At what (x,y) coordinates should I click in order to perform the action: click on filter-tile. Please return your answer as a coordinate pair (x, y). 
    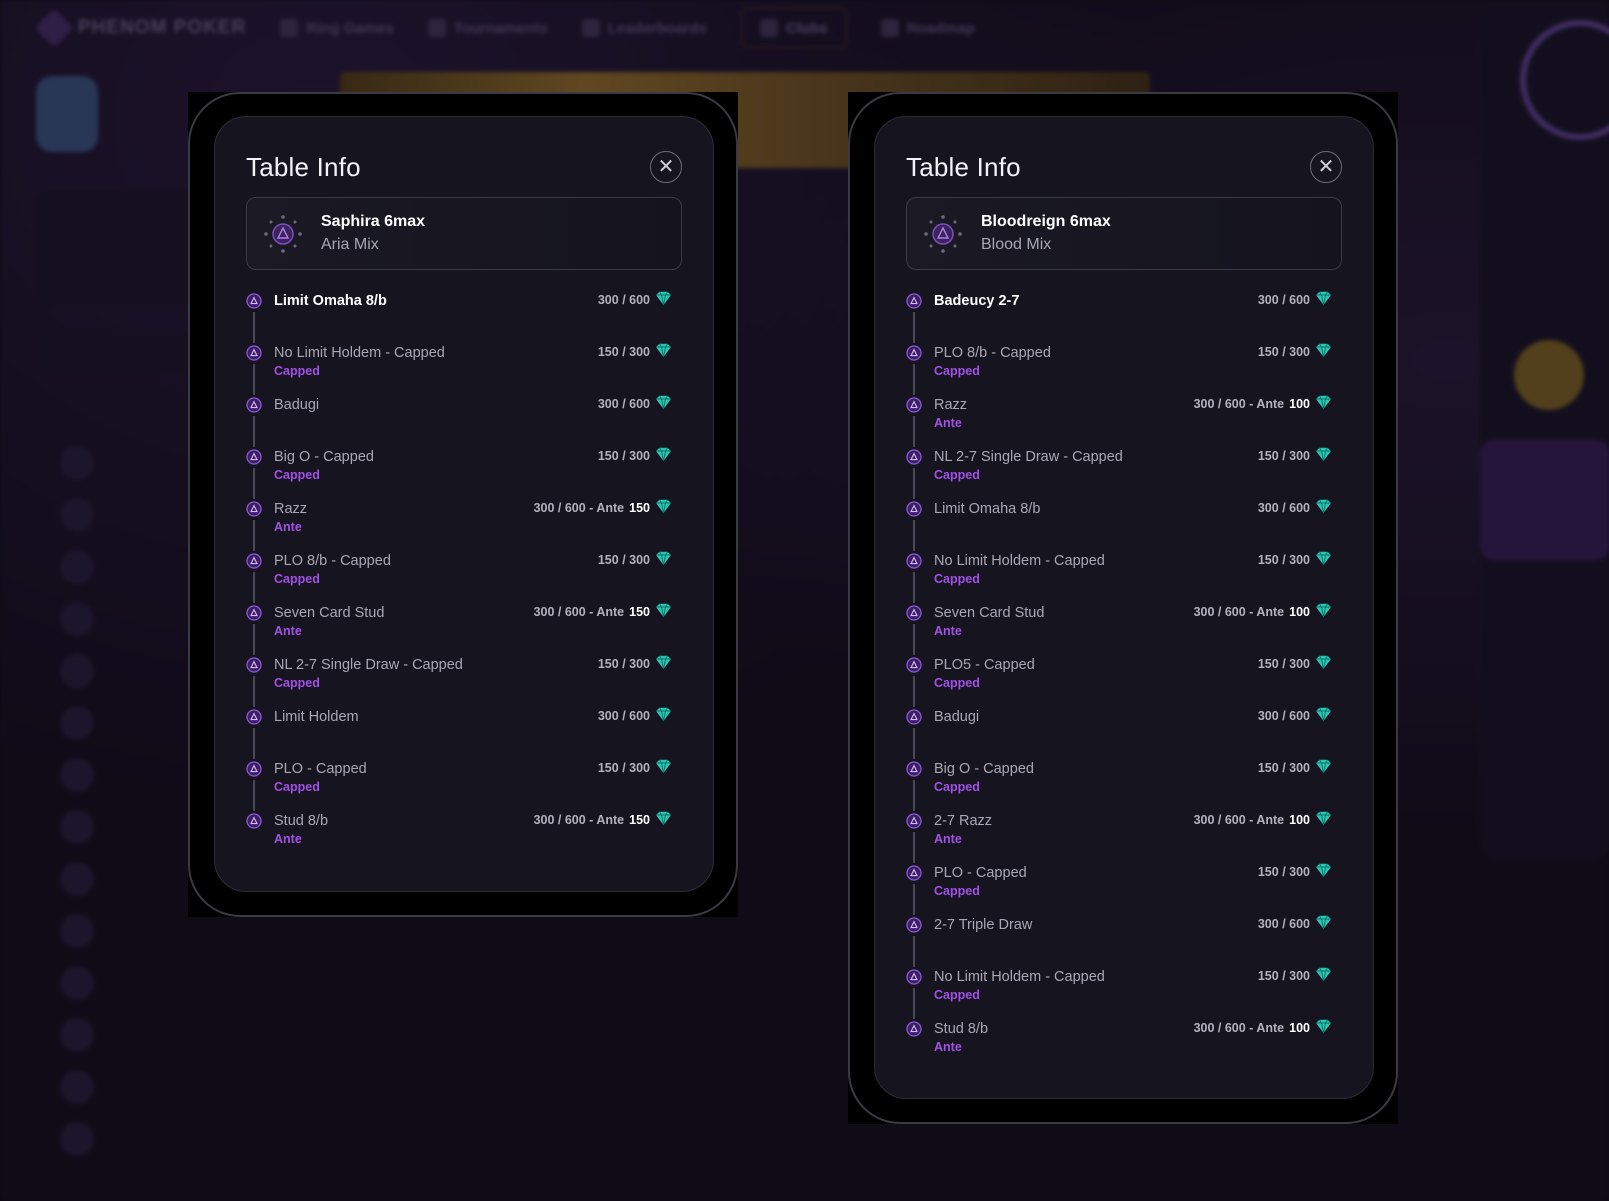
    Looking at the image, I should click on (116, 247).